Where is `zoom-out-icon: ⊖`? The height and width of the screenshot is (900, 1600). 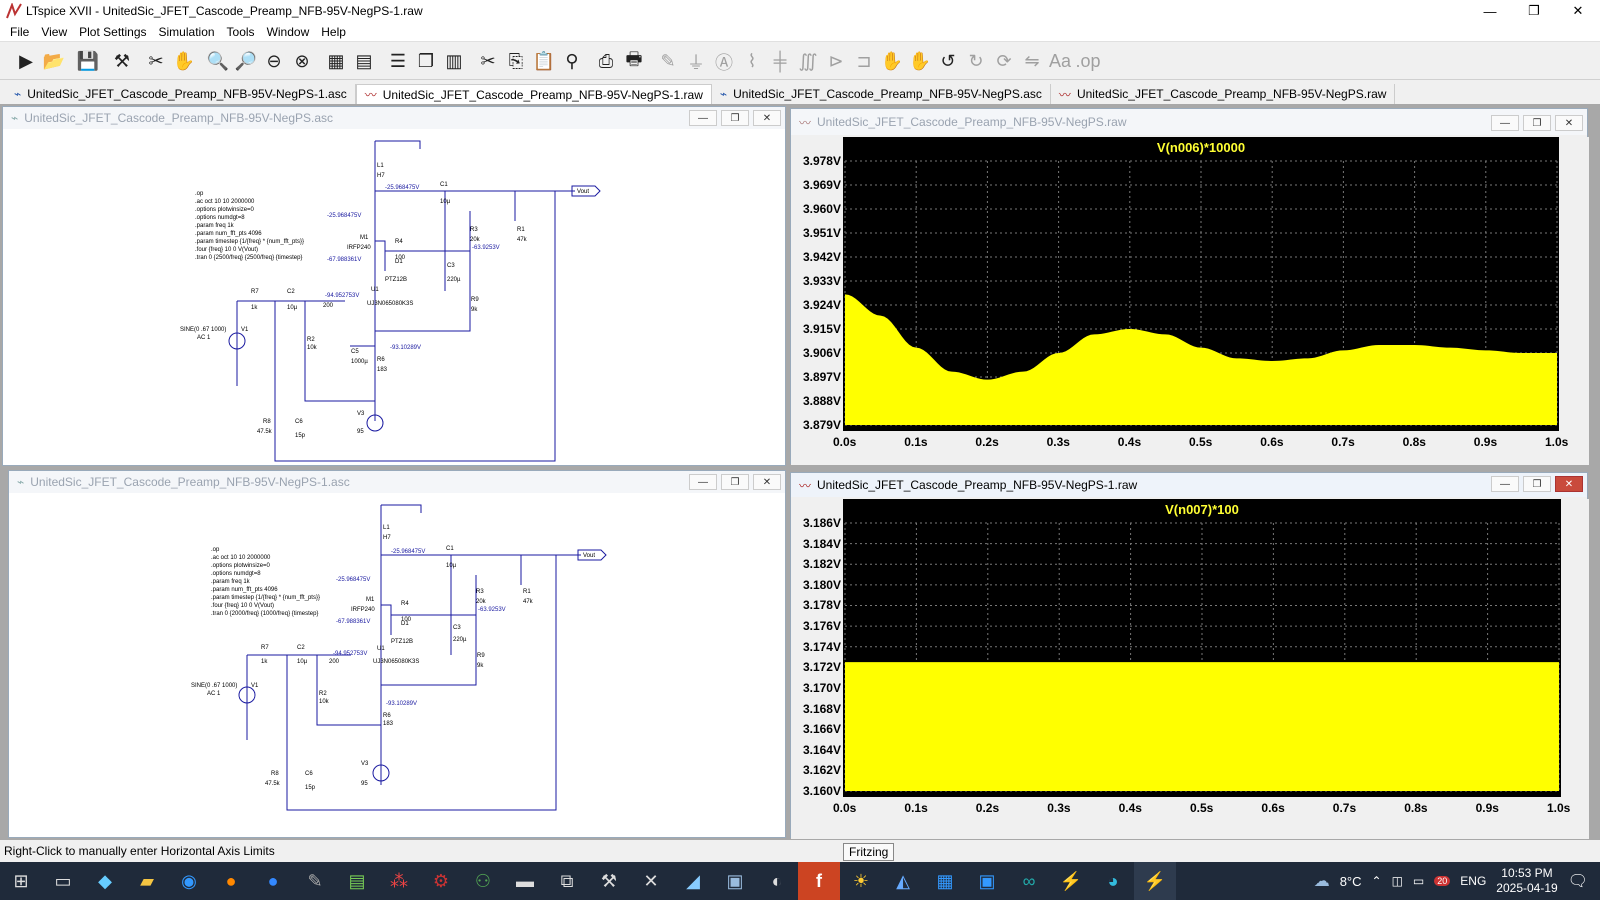 zoom-out-icon: ⊖ is located at coordinates (274, 62).